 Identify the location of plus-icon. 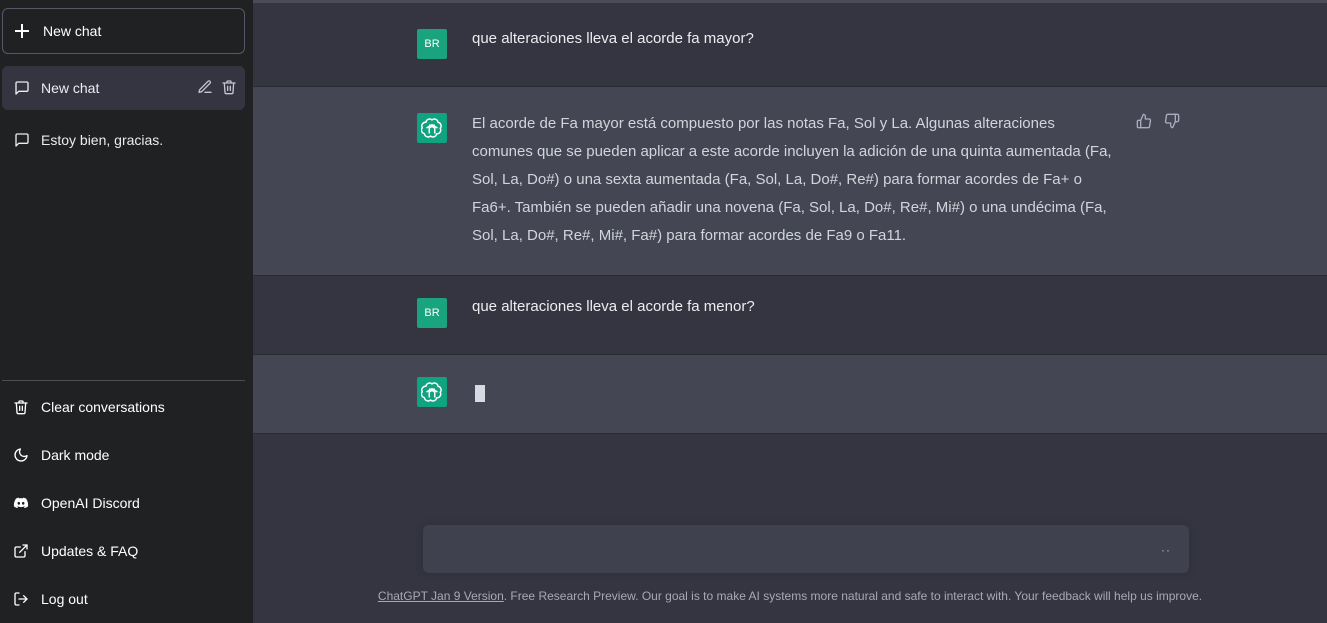
(22, 31).